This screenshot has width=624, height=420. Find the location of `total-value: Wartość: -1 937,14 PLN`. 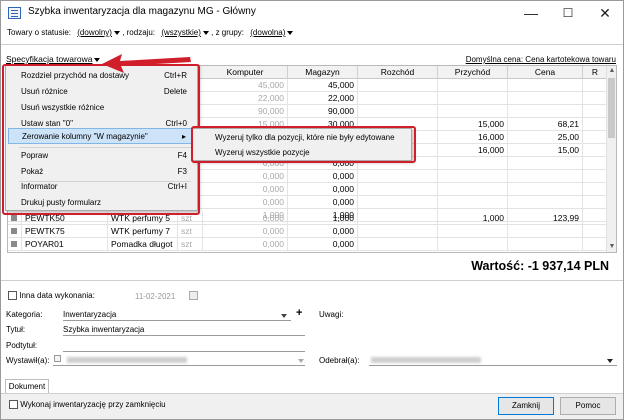

total-value: Wartość: -1 937,14 PLN is located at coordinates (540, 266).